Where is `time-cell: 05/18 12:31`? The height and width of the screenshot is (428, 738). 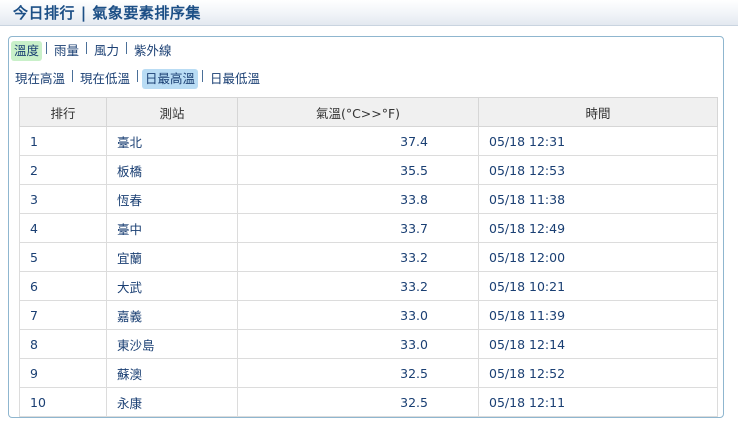 time-cell: 05/18 12:31 is located at coordinates (598, 141).